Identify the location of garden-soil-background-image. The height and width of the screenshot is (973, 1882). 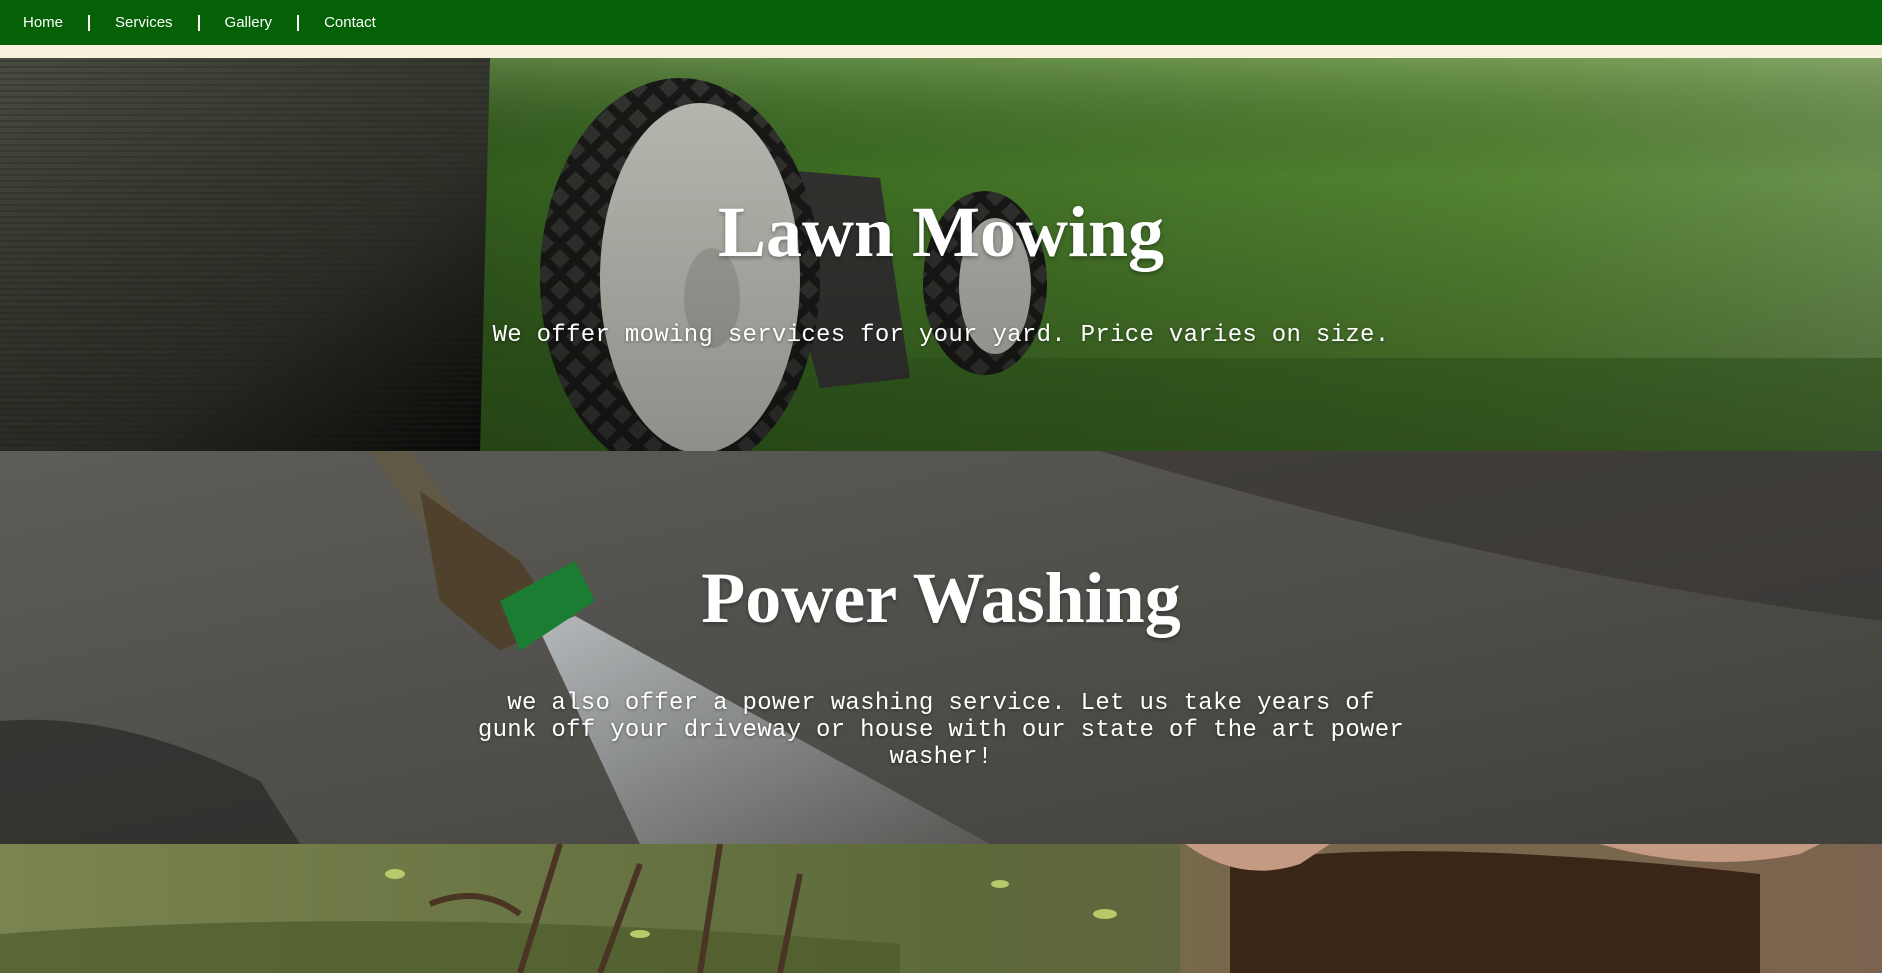
(941, 908).